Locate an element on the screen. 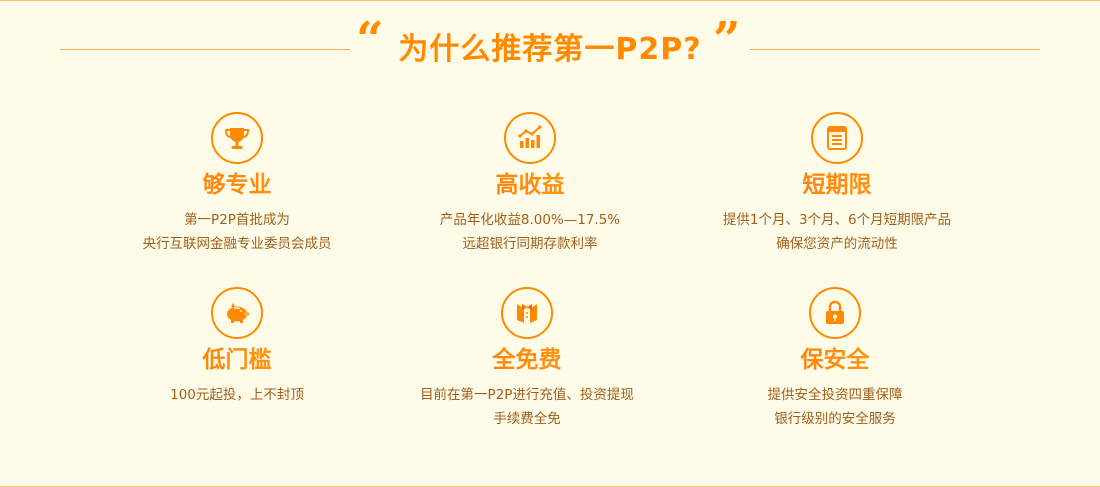 Image resolution: width=1100 pixels, height=487 pixels. header-rule-left is located at coordinates (205, 49).